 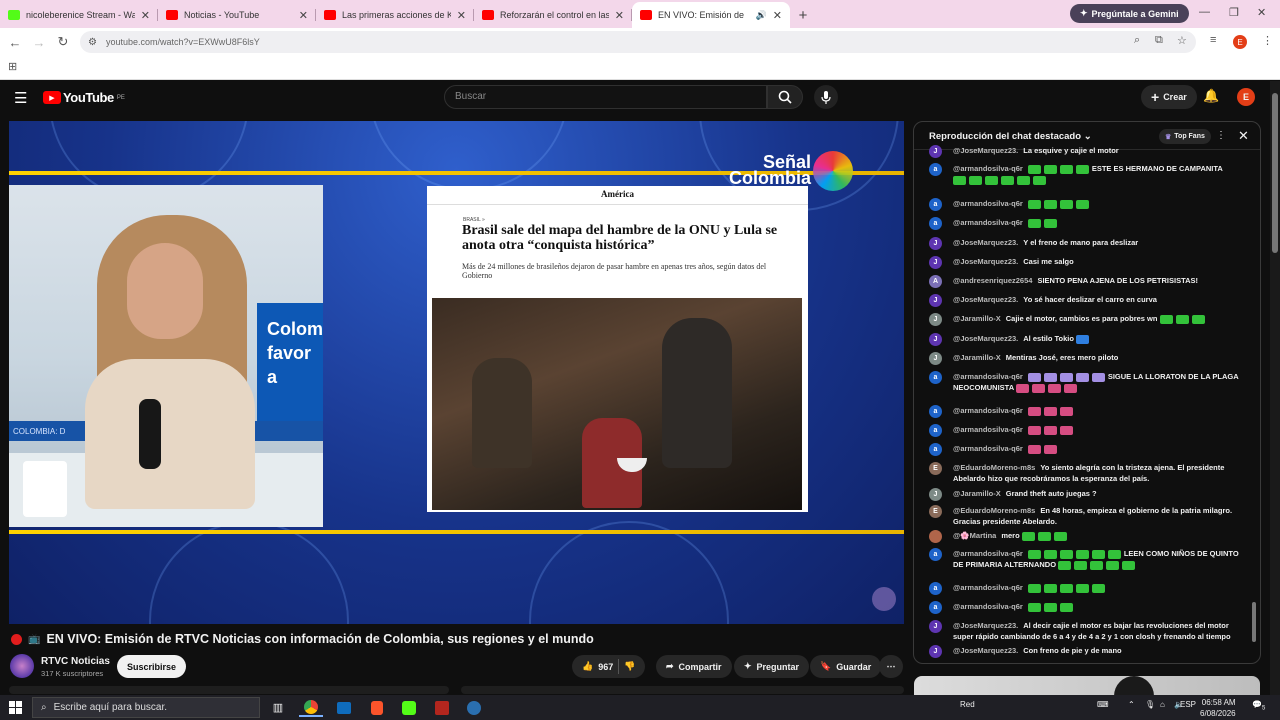 I want to click on wifi-icon: ⌂, so click(x=1162, y=704).